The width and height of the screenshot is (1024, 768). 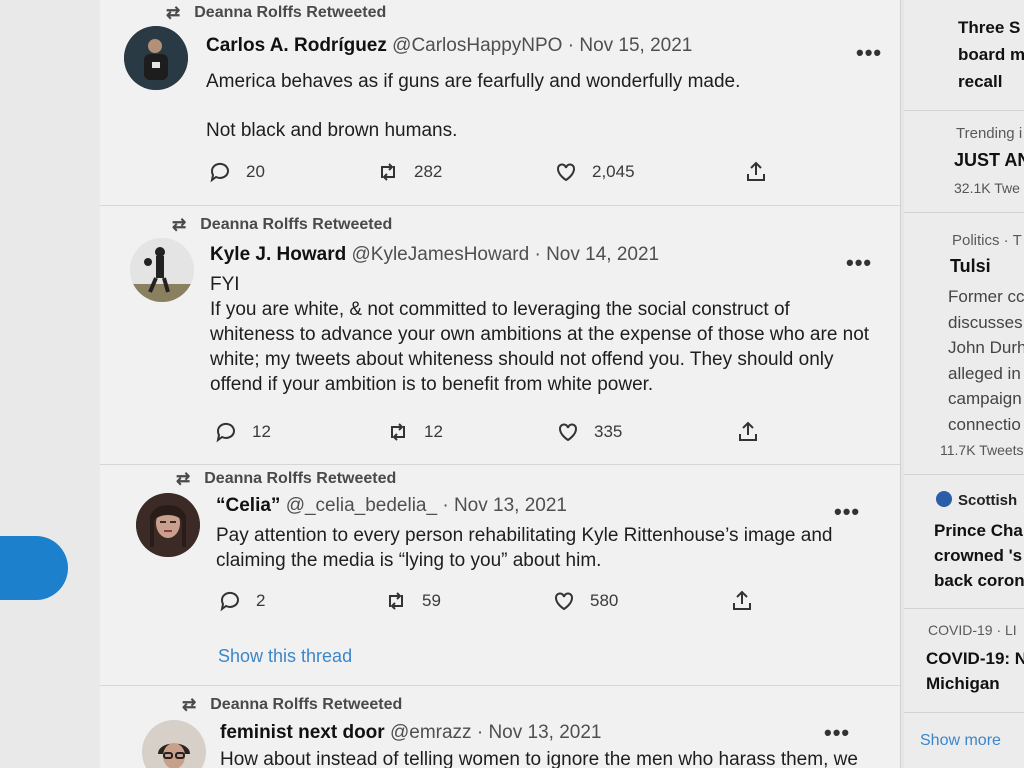 What do you see at coordinates (300, 432) in the screenshot?
I see `reply-button: 12` at bounding box center [300, 432].